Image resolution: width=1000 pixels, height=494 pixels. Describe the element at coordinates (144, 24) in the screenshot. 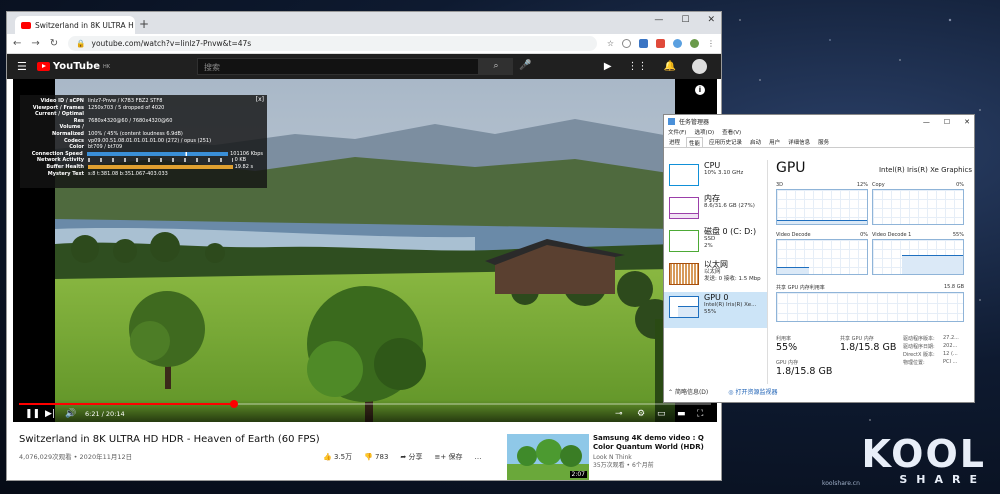

I see `new-tab-button: +` at that location.